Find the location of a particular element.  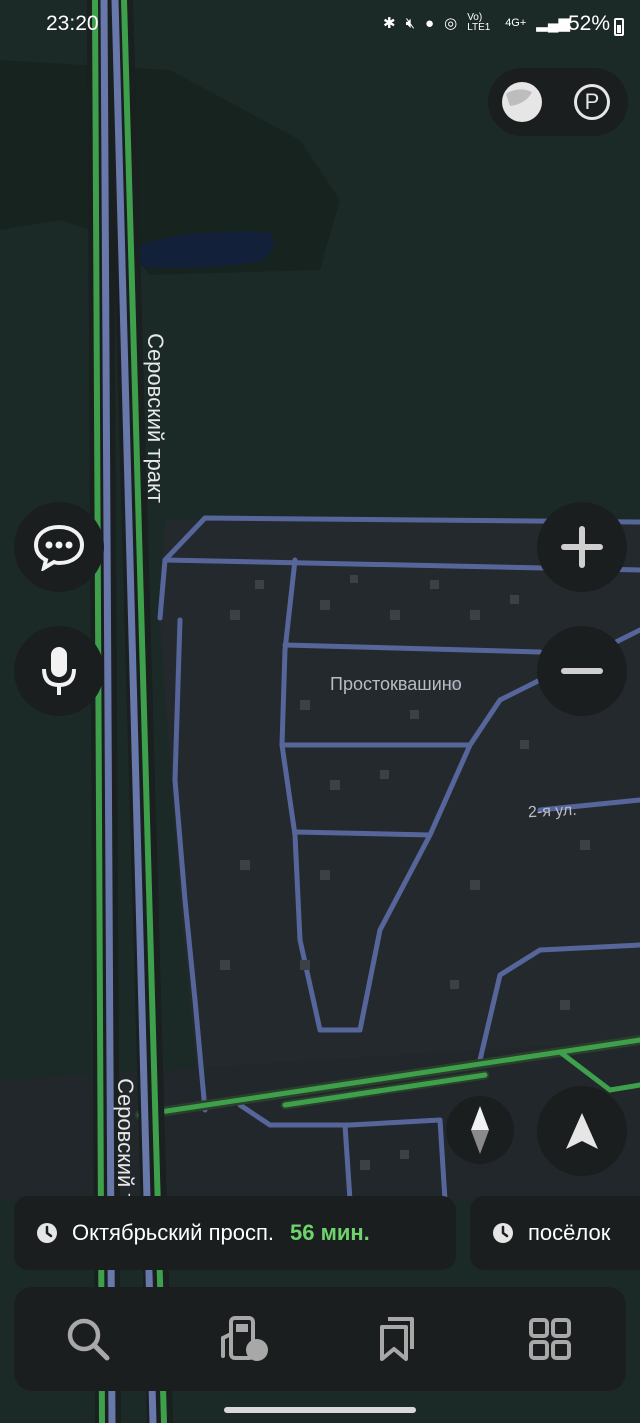

bottom-navigation is located at coordinates (320, 1339).